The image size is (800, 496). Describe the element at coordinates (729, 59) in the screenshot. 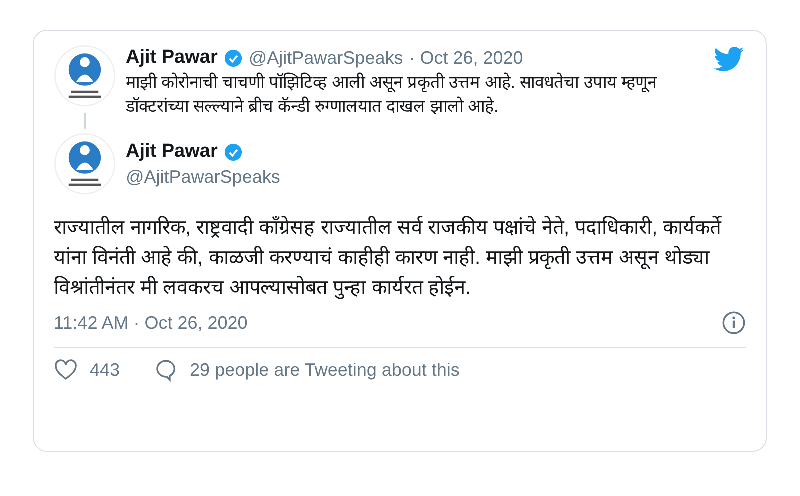

I see `bird-icon` at that location.